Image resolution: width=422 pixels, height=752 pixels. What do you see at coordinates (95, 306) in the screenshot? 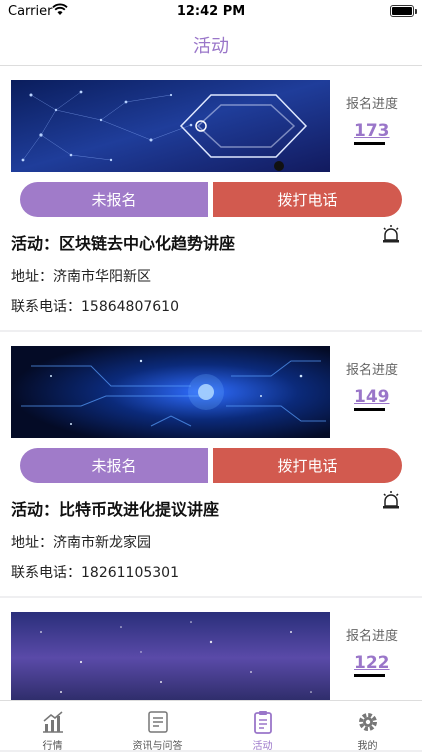
I see `activity-phone: 联系电话：15864807610` at bounding box center [95, 306].